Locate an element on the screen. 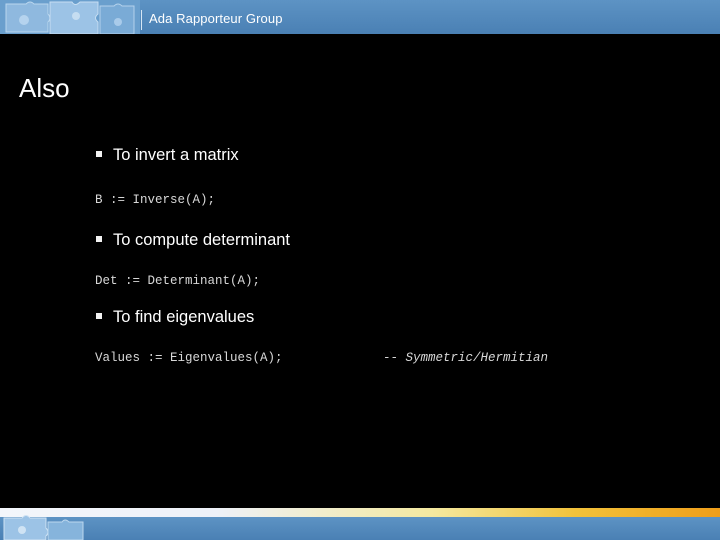  bullet-item-determinant: To compute determinant is located at coordinates (193, 240).